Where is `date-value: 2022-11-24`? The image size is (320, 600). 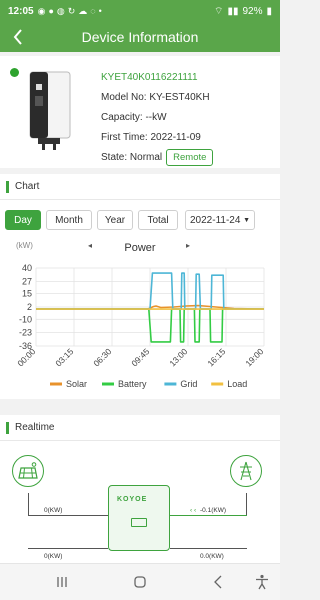 date-value: 2022-11-24 is located at coordinates (215, 220).